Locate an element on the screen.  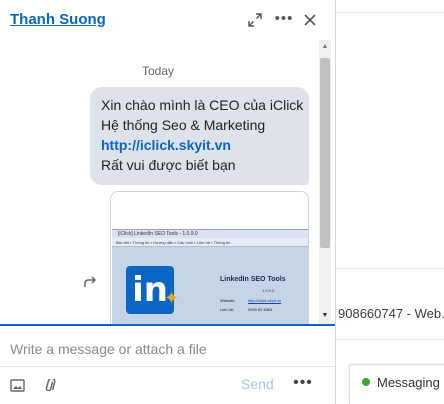
star-icon: ✦ is located at coordinates (172, 298).